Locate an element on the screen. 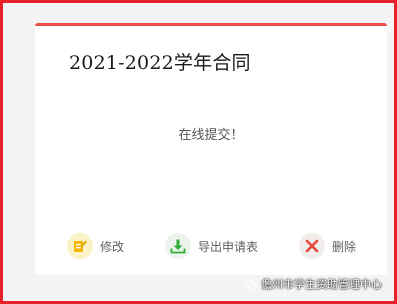  download-icon is located at coordinates (178, 246).